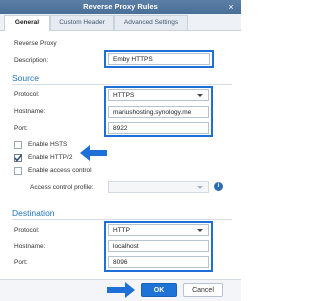  Describe the element at coordinates (218, 186) in the screenshot. I see `info-icon: i` at that location.